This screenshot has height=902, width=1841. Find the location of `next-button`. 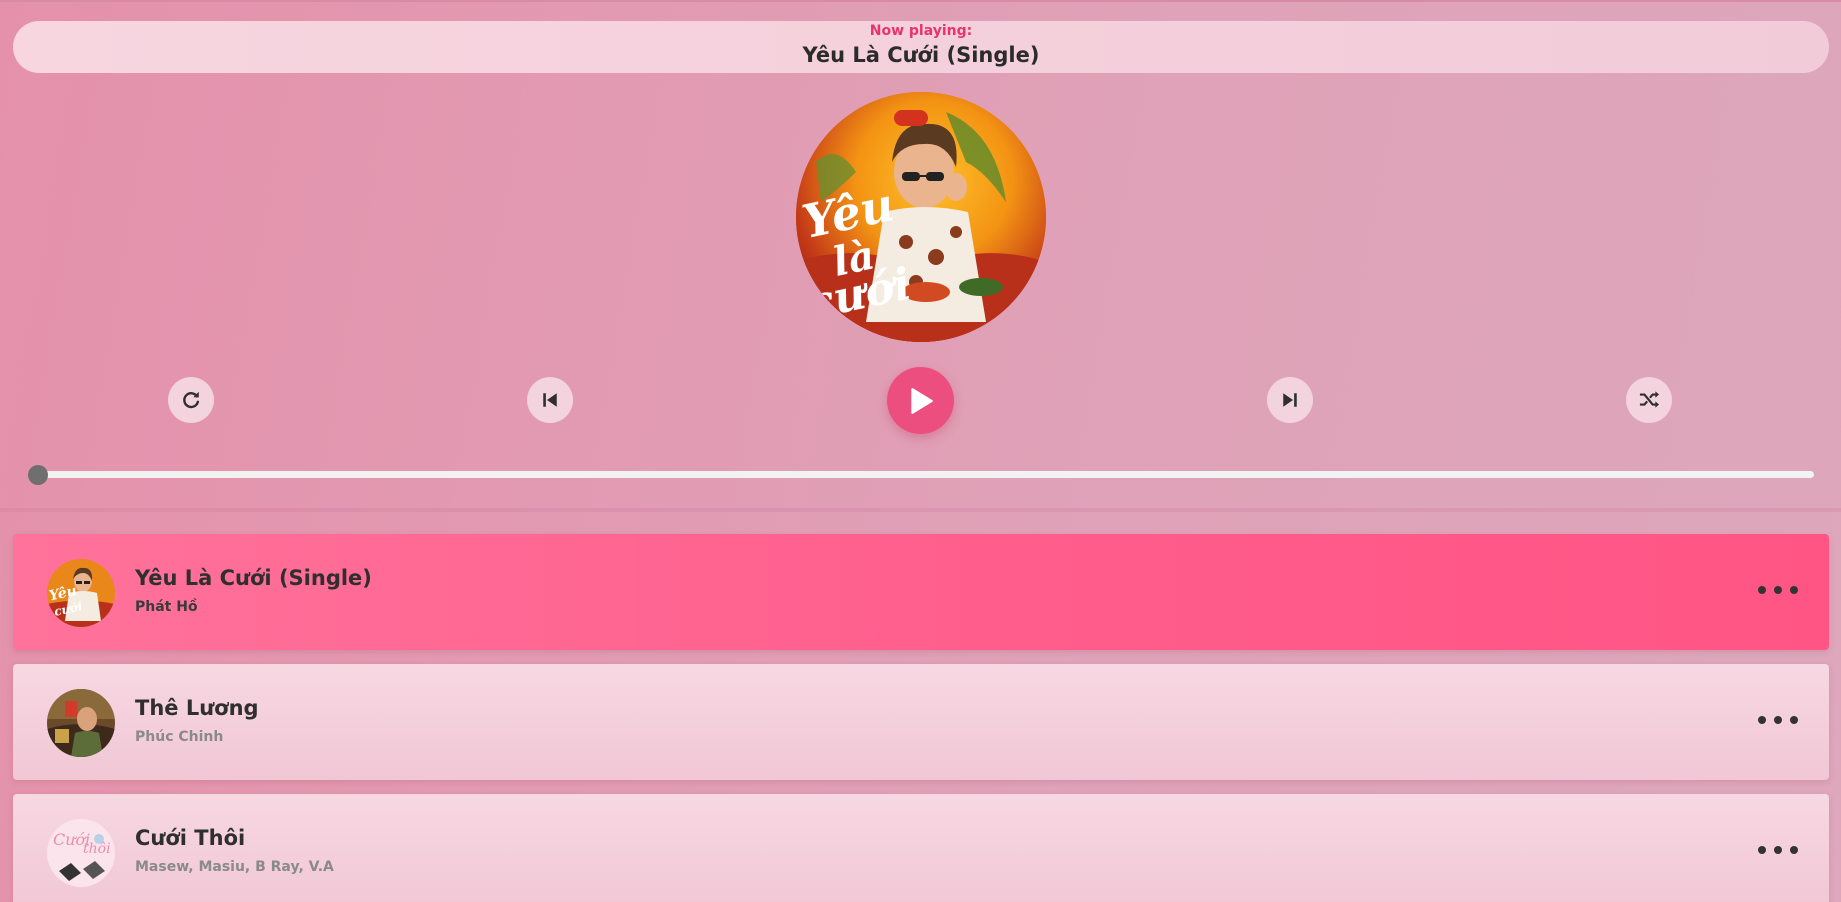

next-button is located at coordinates (1290, 400).